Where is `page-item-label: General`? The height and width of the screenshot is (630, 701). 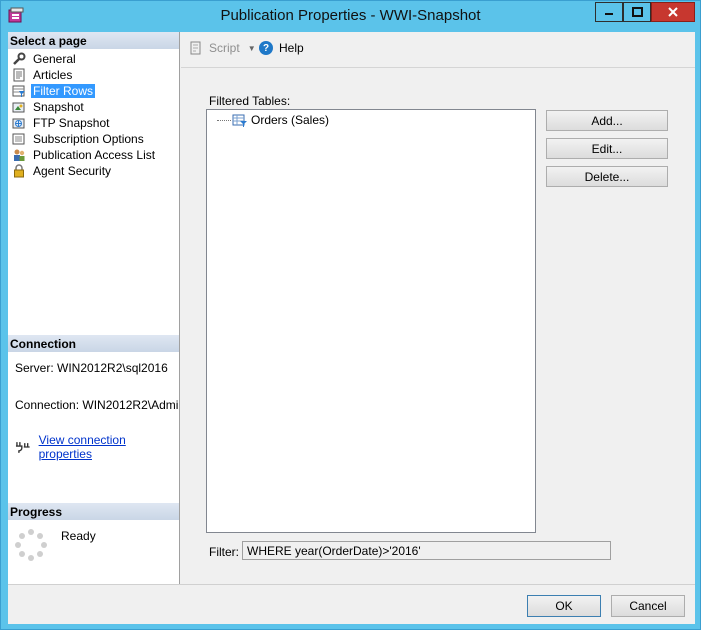
page-item-label: General is located at coordinates (54, 59).